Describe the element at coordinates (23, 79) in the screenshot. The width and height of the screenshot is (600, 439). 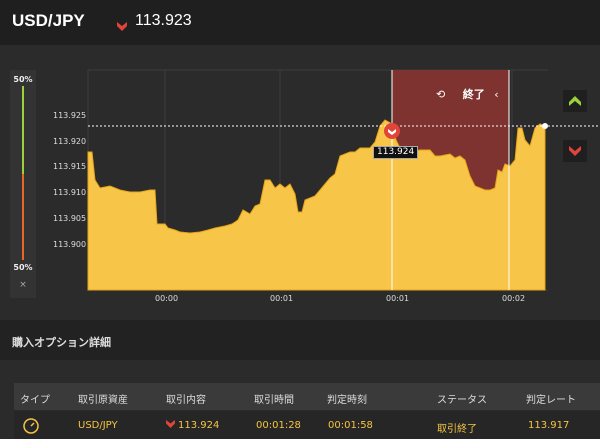
I see `gauge-top-label: 50%` at that location.